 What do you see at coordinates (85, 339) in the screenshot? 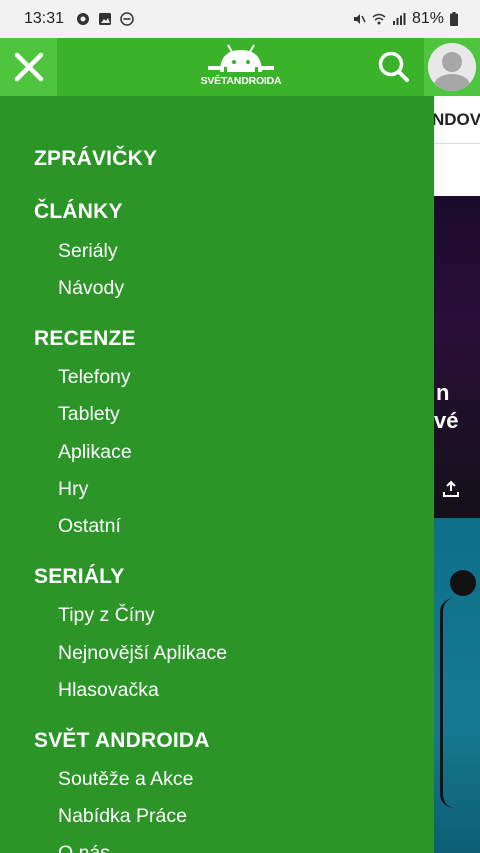
I see `menu-section-recenze: RECENZE` at bounding box center [85, 339].